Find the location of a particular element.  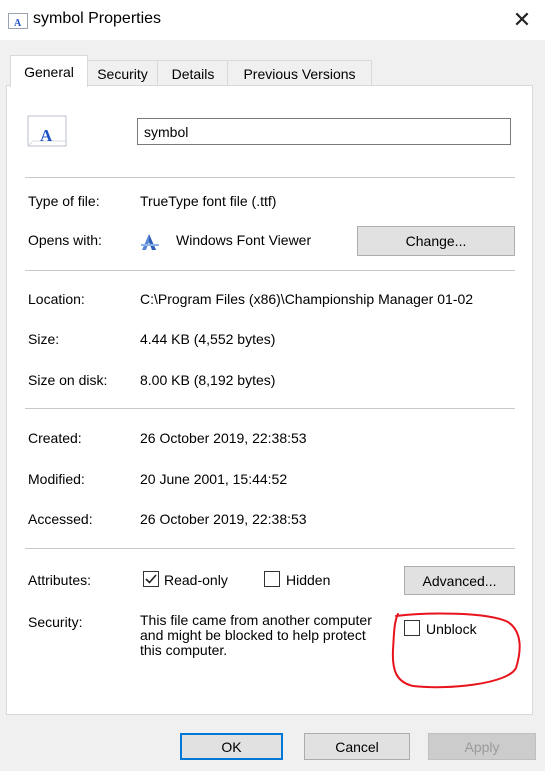

apply-button-label: Apply is located at coordinates (482, 746).